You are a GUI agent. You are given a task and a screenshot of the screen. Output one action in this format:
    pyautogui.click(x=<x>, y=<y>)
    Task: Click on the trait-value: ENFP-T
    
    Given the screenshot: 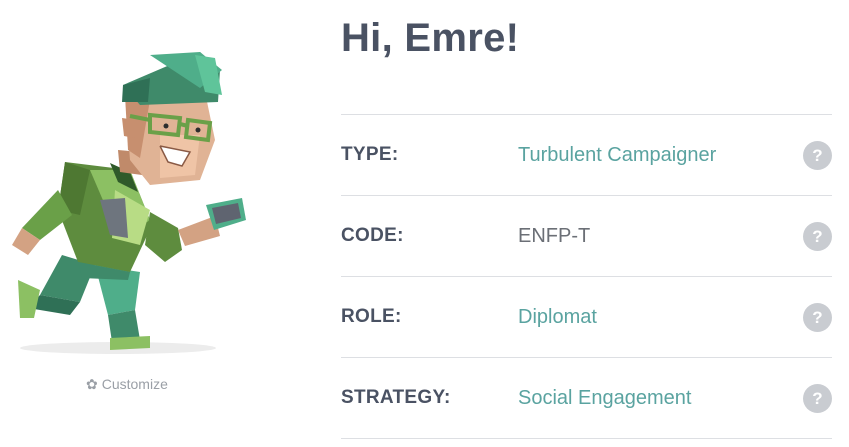 What is the action you would take?
    pyautogui.click(x=554, y=235)
    